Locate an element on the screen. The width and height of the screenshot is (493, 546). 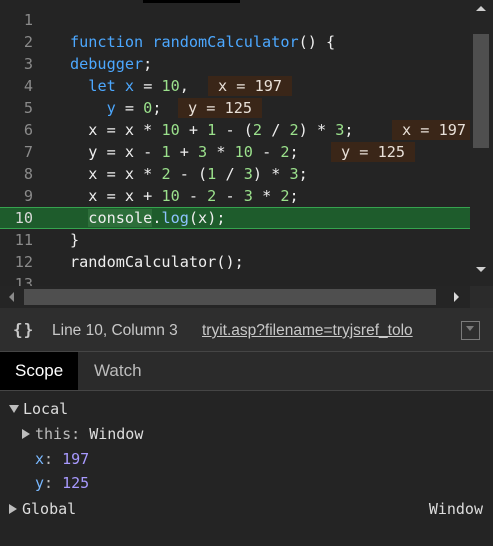
line-number: 1 is located at coordinates (16, 20).